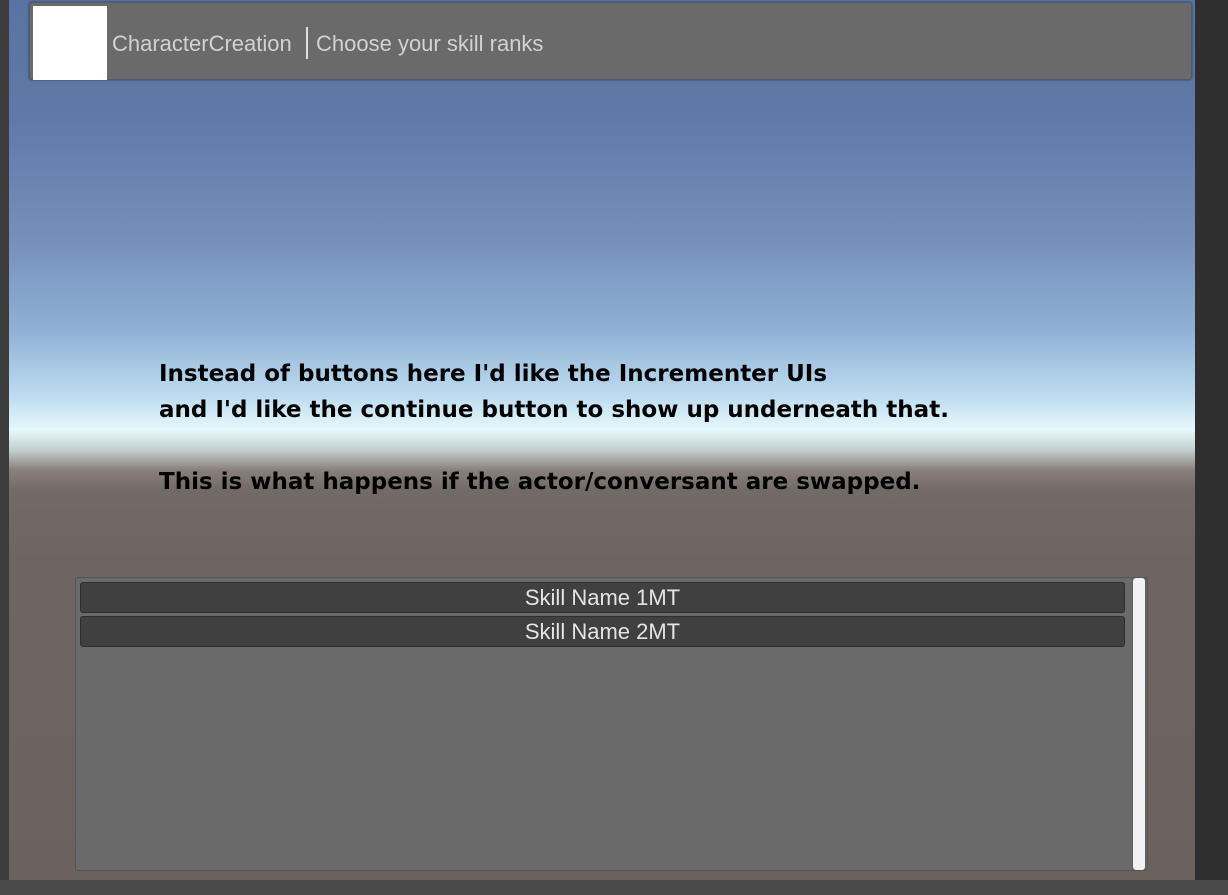 Image resolution: width=1228 pixels, height=895 pixels. Describe the element at coordinates (202, 43) in the screenshot. I see `speaker-name: CharacterCreation` at that location.